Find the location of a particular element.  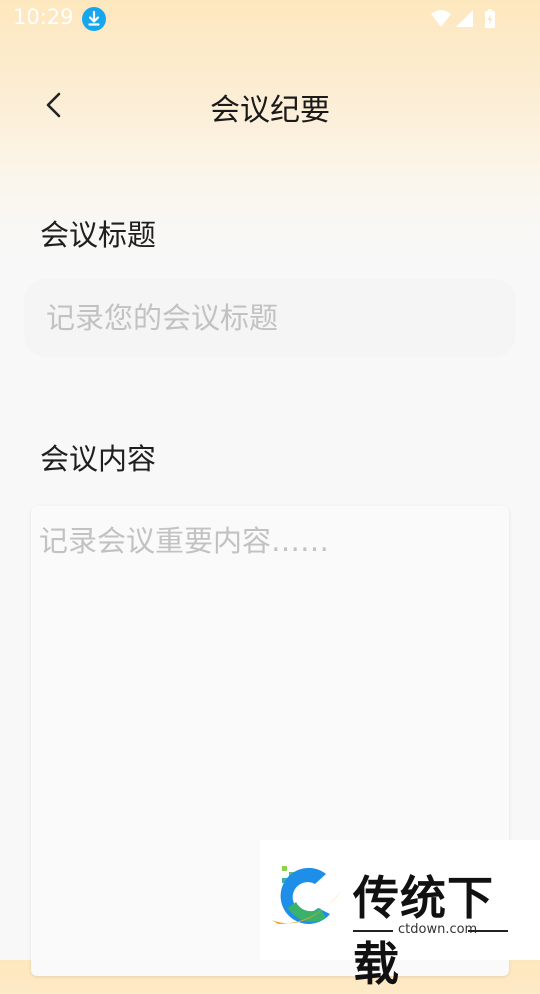

status-icons is located at coordinates (465, 19).